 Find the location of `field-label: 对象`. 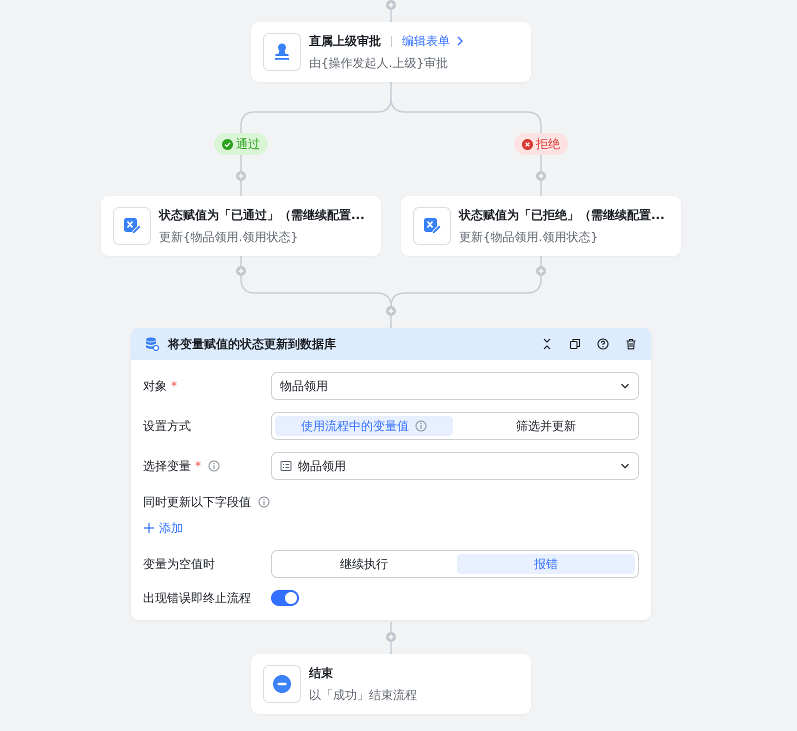

field-label: 对象 is located at coordinates (155, 386).